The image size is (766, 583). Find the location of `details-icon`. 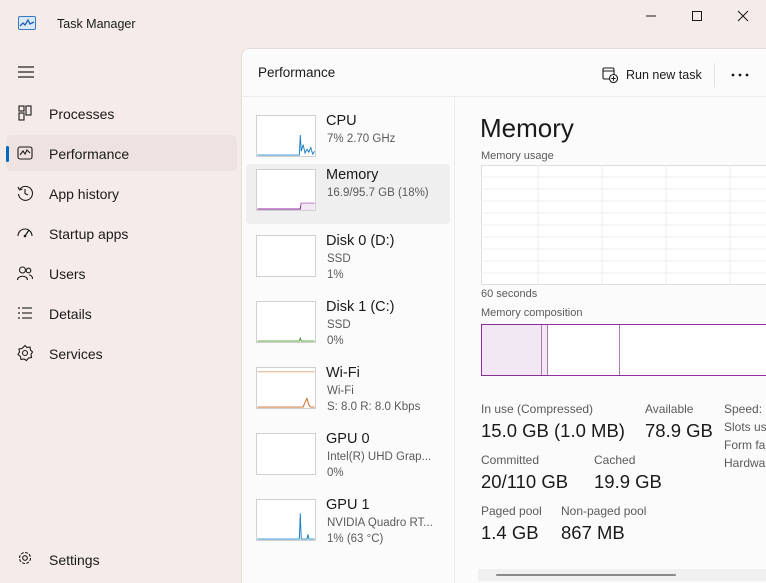

details-icon is located at coordinates (25, 313).